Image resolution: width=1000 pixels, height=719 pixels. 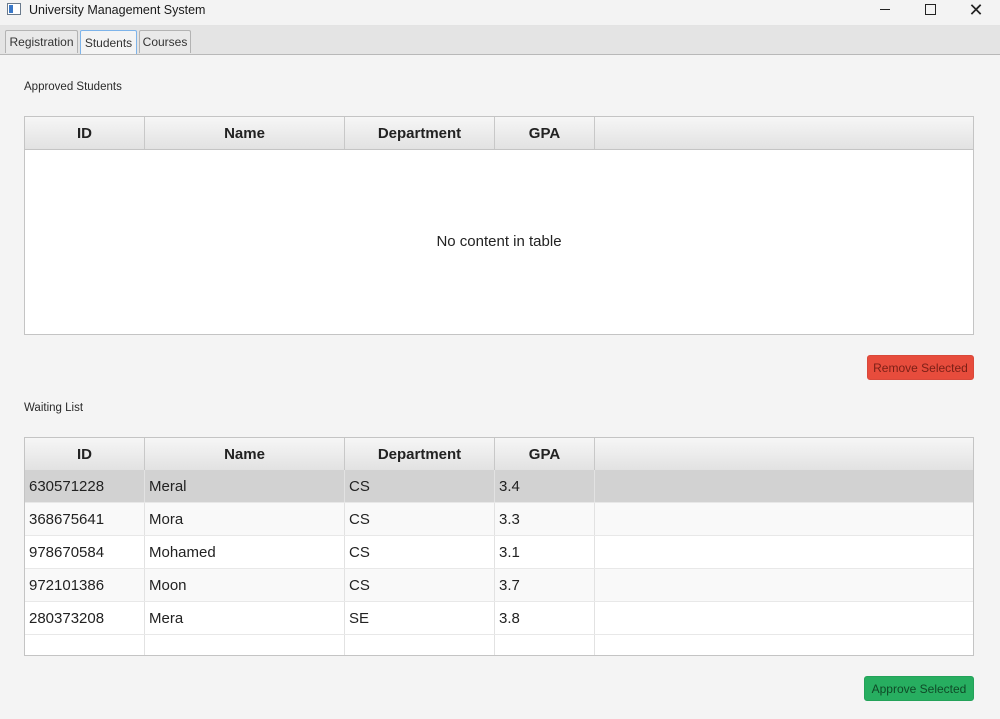 I want to click on cell-gpa: 3.4, so click(x=545, y=486).